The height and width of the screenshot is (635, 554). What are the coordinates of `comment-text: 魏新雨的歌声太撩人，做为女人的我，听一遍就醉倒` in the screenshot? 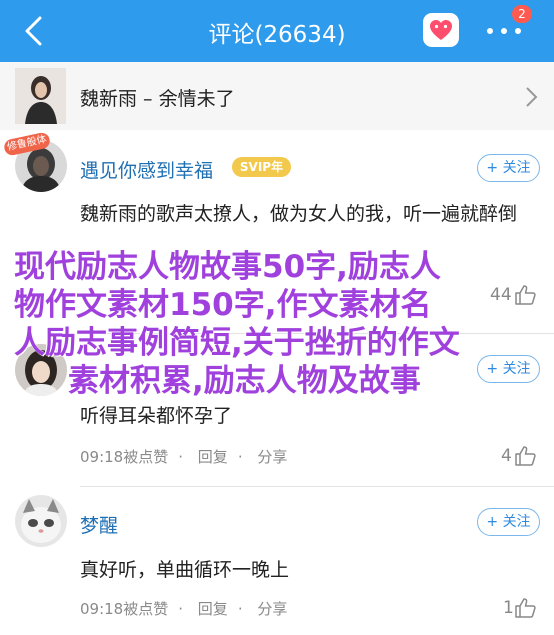 It's located at (299, 214).